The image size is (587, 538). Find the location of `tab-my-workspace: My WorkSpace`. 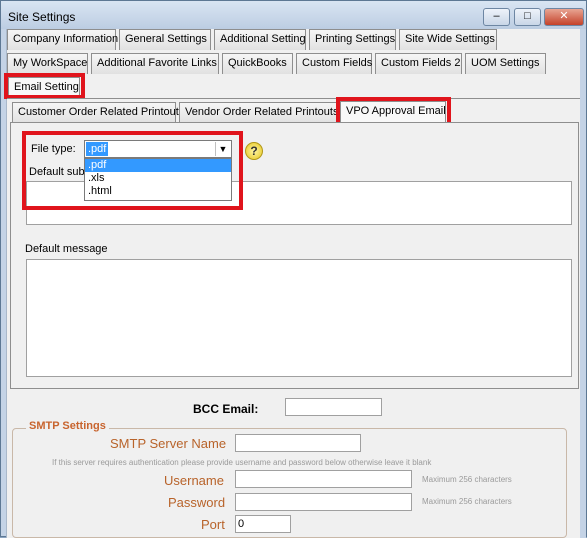

tab-my-workspace: My WorkSpace is located at coordinates (47, 63).